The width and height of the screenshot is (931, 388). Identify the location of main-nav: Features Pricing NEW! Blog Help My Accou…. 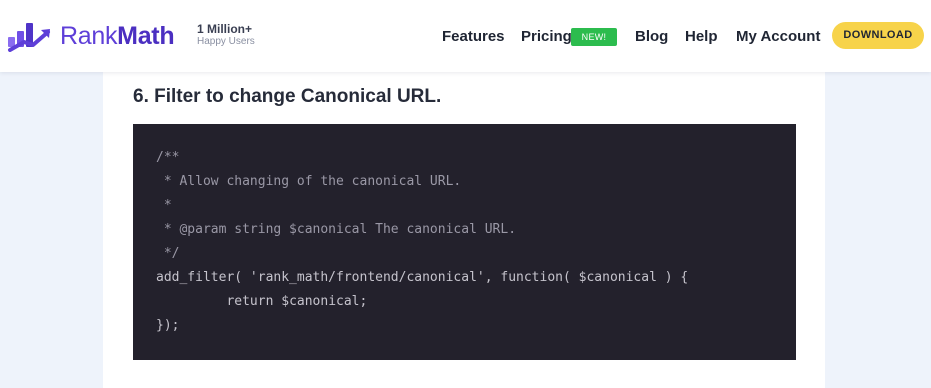
(465, 36).